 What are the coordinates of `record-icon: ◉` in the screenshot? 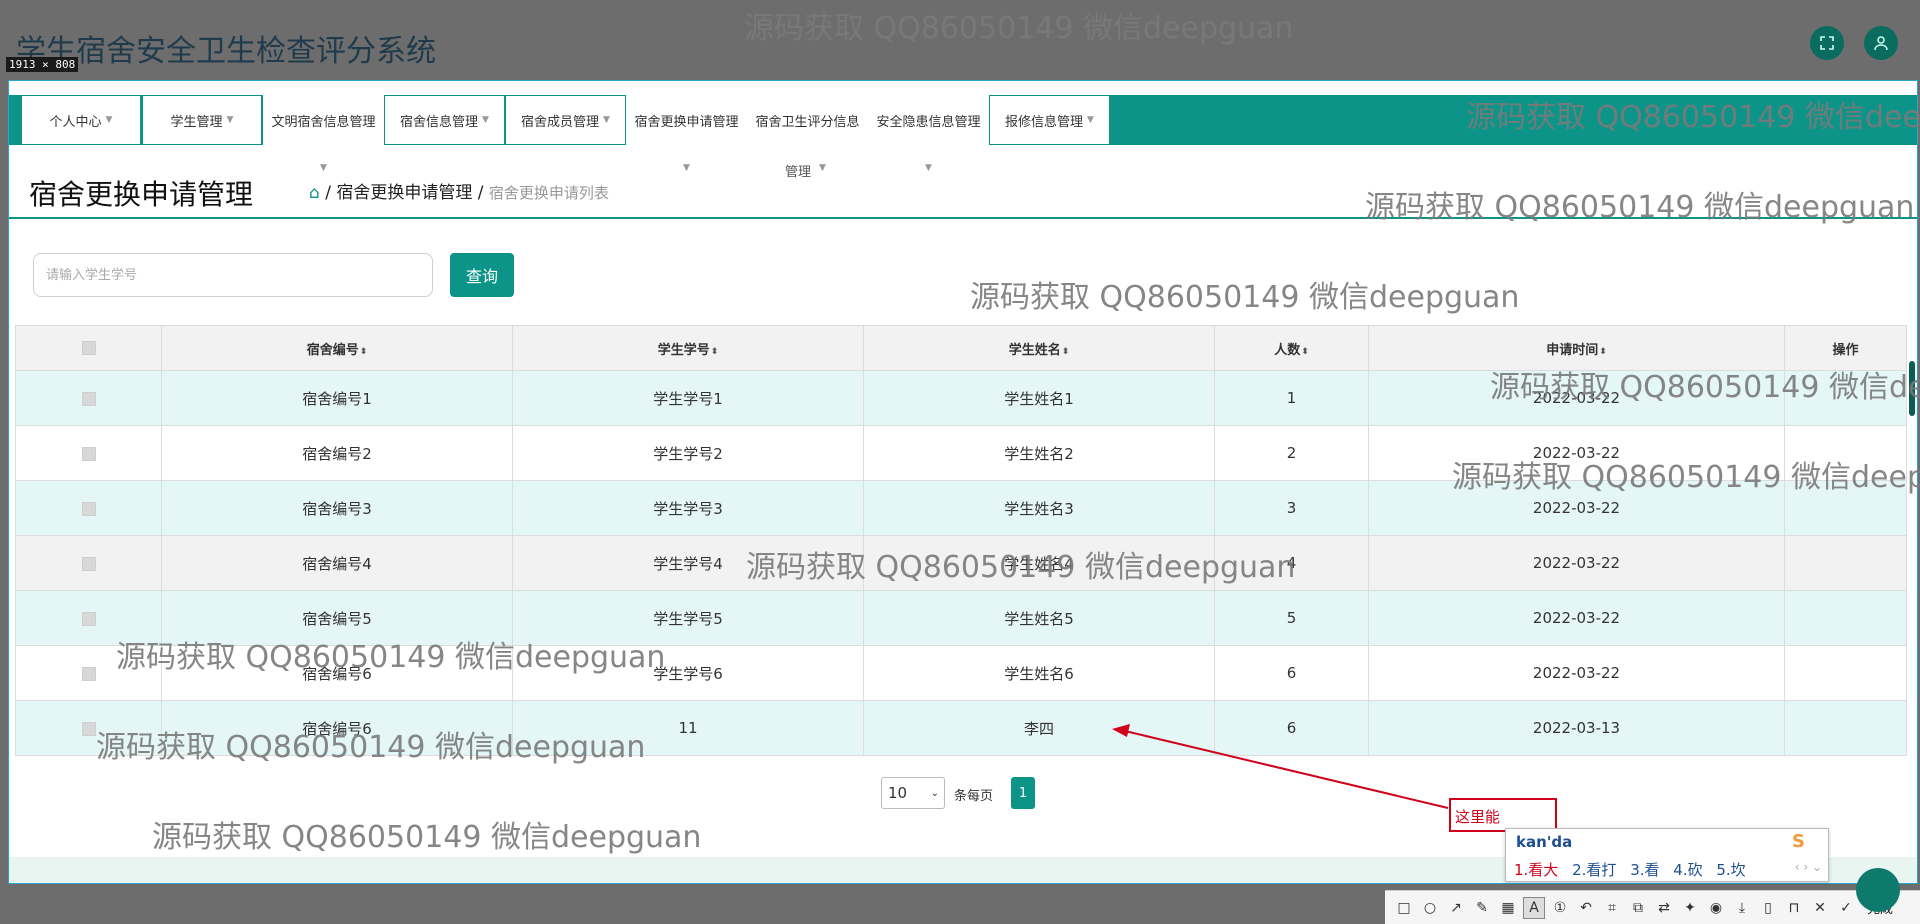 It's located at (1716, 908).